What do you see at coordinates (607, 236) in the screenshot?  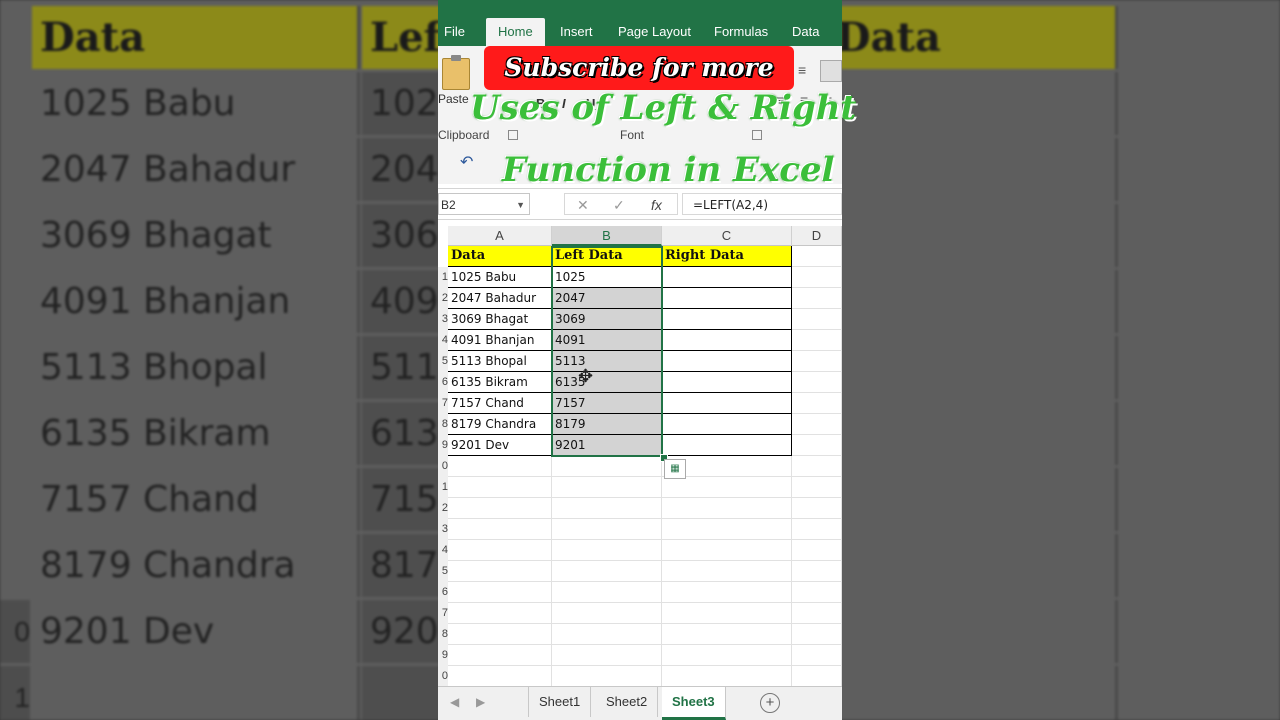 I see `column-header-b: B` at bounding box center [607, 236].